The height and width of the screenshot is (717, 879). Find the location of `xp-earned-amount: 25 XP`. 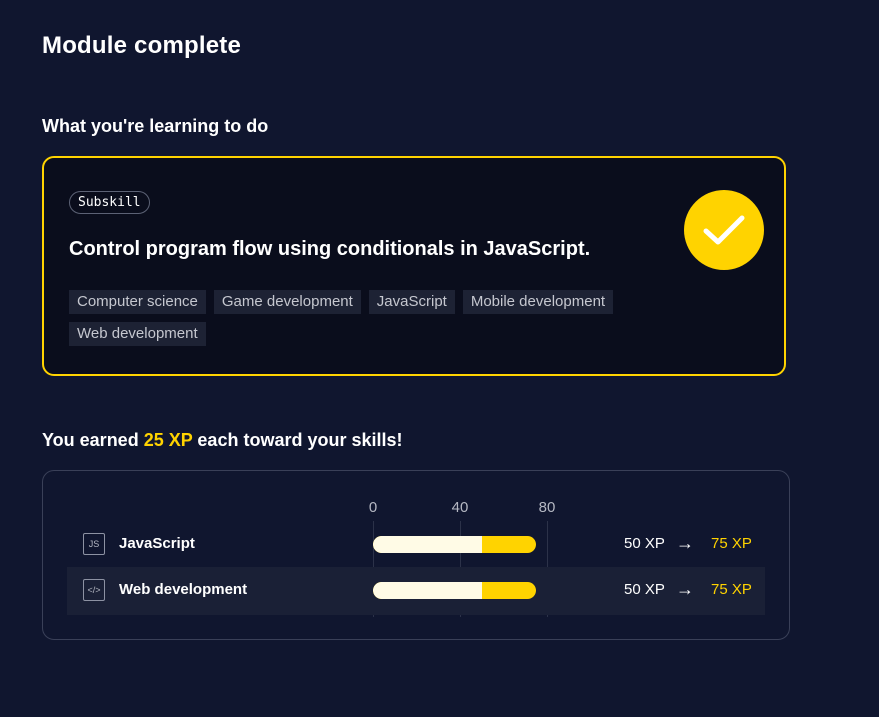

xp-earned-amount: 25 XP is located at coordinates (168, 440).